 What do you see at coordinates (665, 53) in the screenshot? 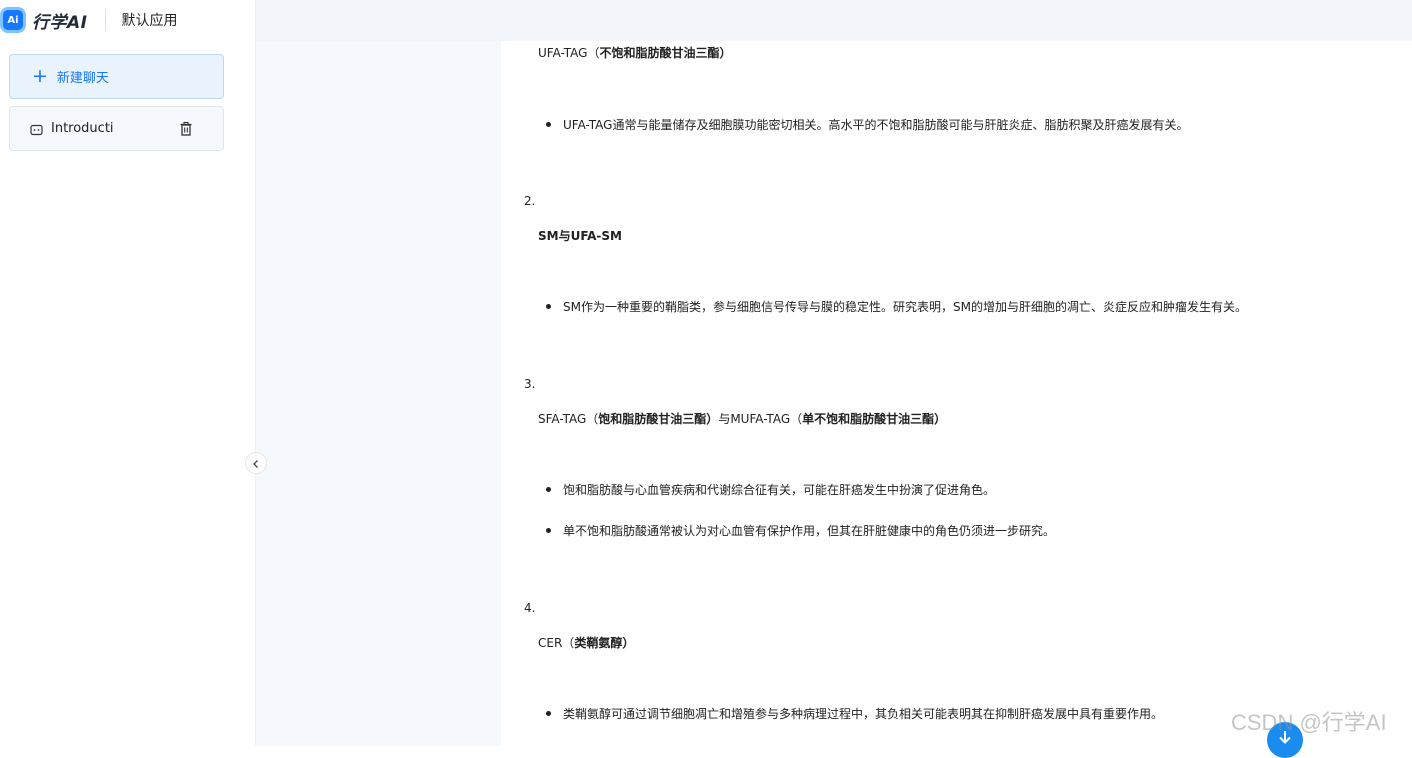
I see `heading-bold-text: 不饱和脂肪酸甘油三酯）` at bounding box center [665, 53].